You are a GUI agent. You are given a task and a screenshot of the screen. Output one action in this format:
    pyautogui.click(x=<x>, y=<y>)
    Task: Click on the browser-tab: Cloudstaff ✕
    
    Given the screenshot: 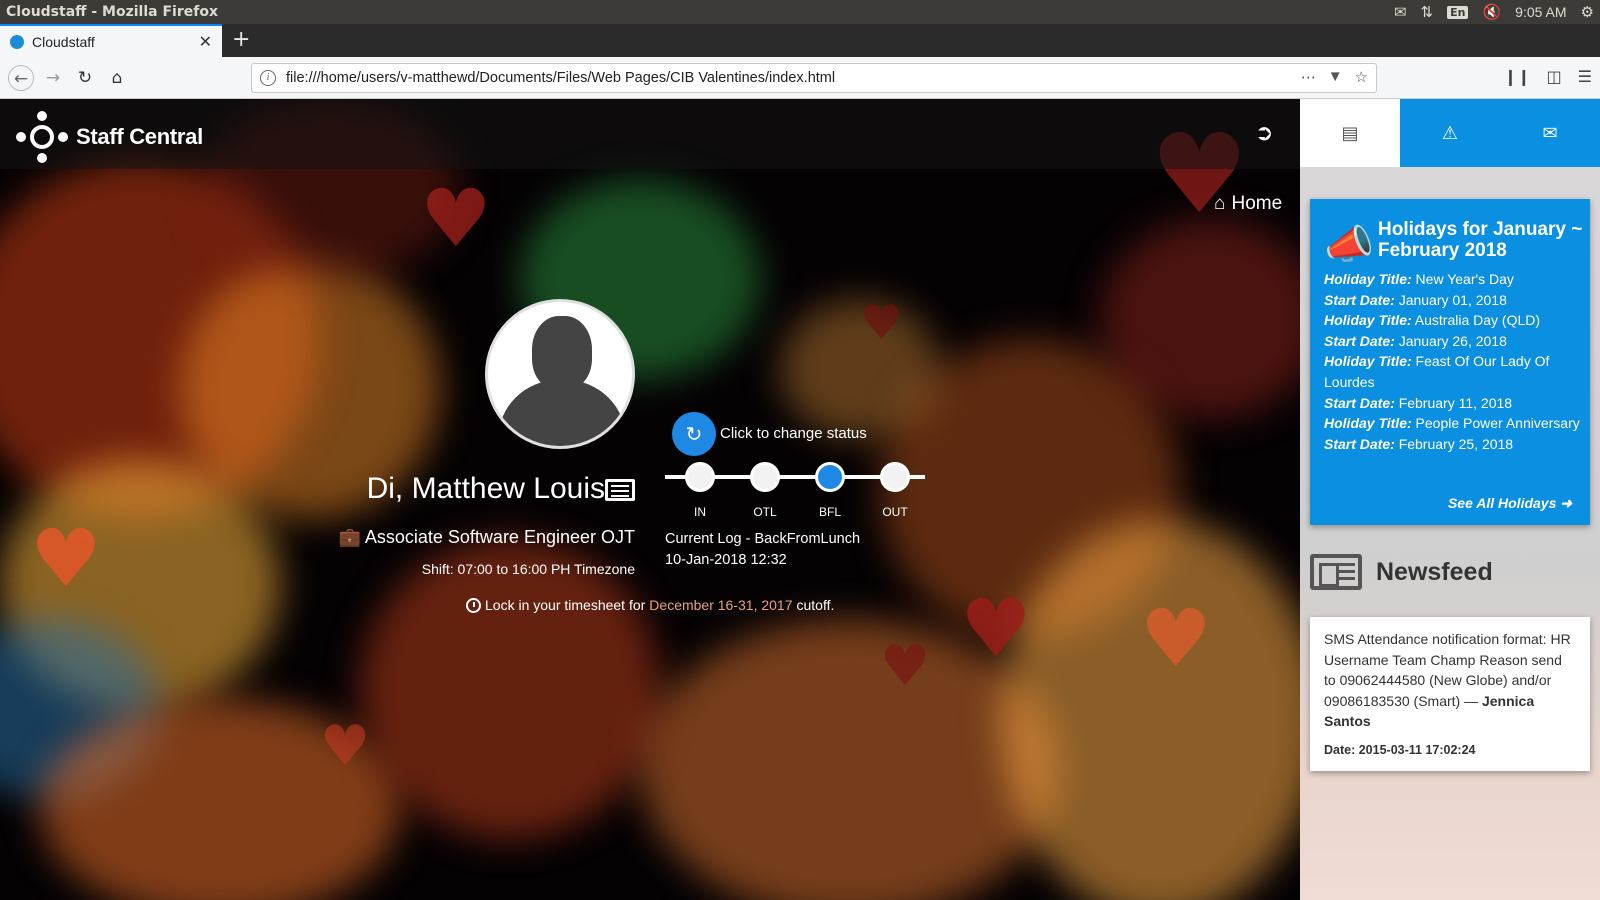 What is the action you would take?
    pyautogui.click(x=111, y=40)
    